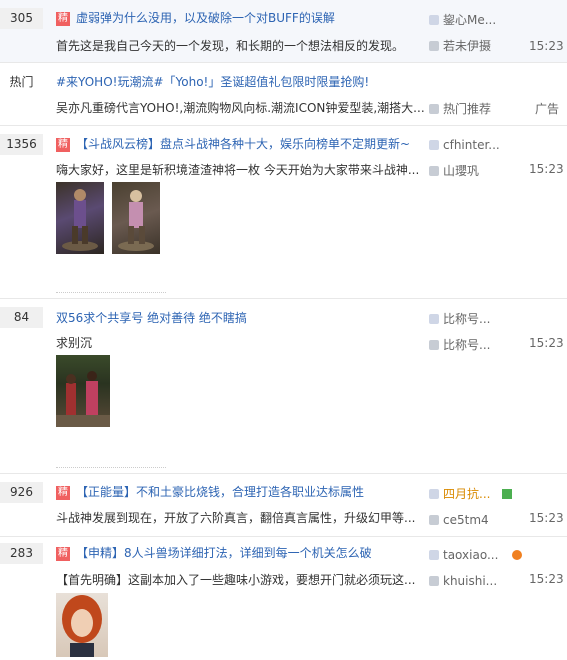 Image resolution: width=567 pixels, height=660 pixels. I want to click on people-photo, so click(83, 399).